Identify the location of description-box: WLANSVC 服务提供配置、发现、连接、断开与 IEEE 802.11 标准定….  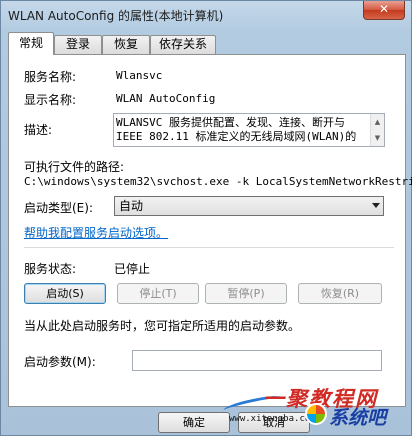
(249, 130).